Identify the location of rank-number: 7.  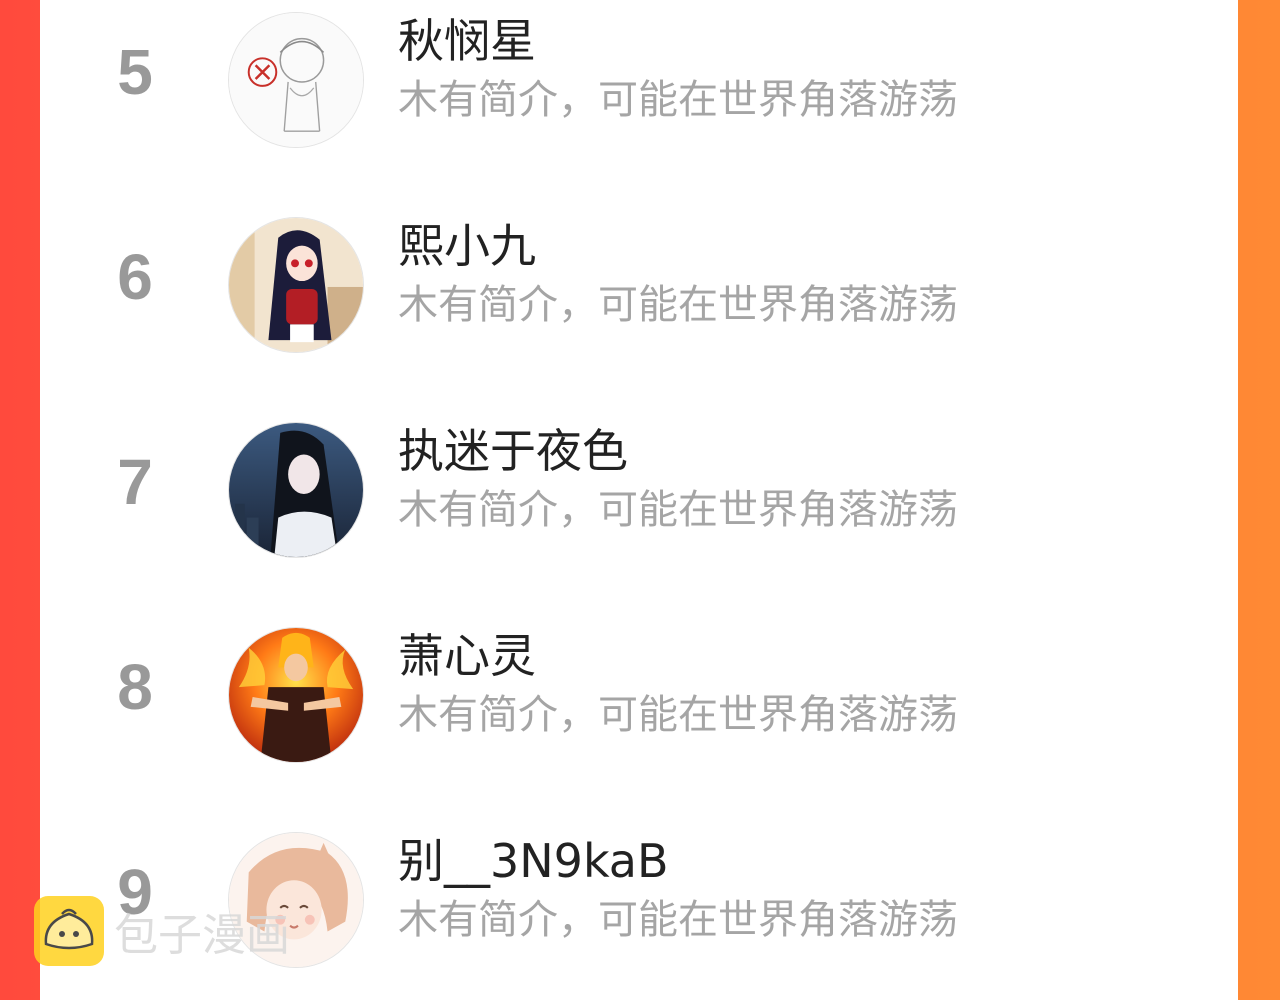
(135, 482).